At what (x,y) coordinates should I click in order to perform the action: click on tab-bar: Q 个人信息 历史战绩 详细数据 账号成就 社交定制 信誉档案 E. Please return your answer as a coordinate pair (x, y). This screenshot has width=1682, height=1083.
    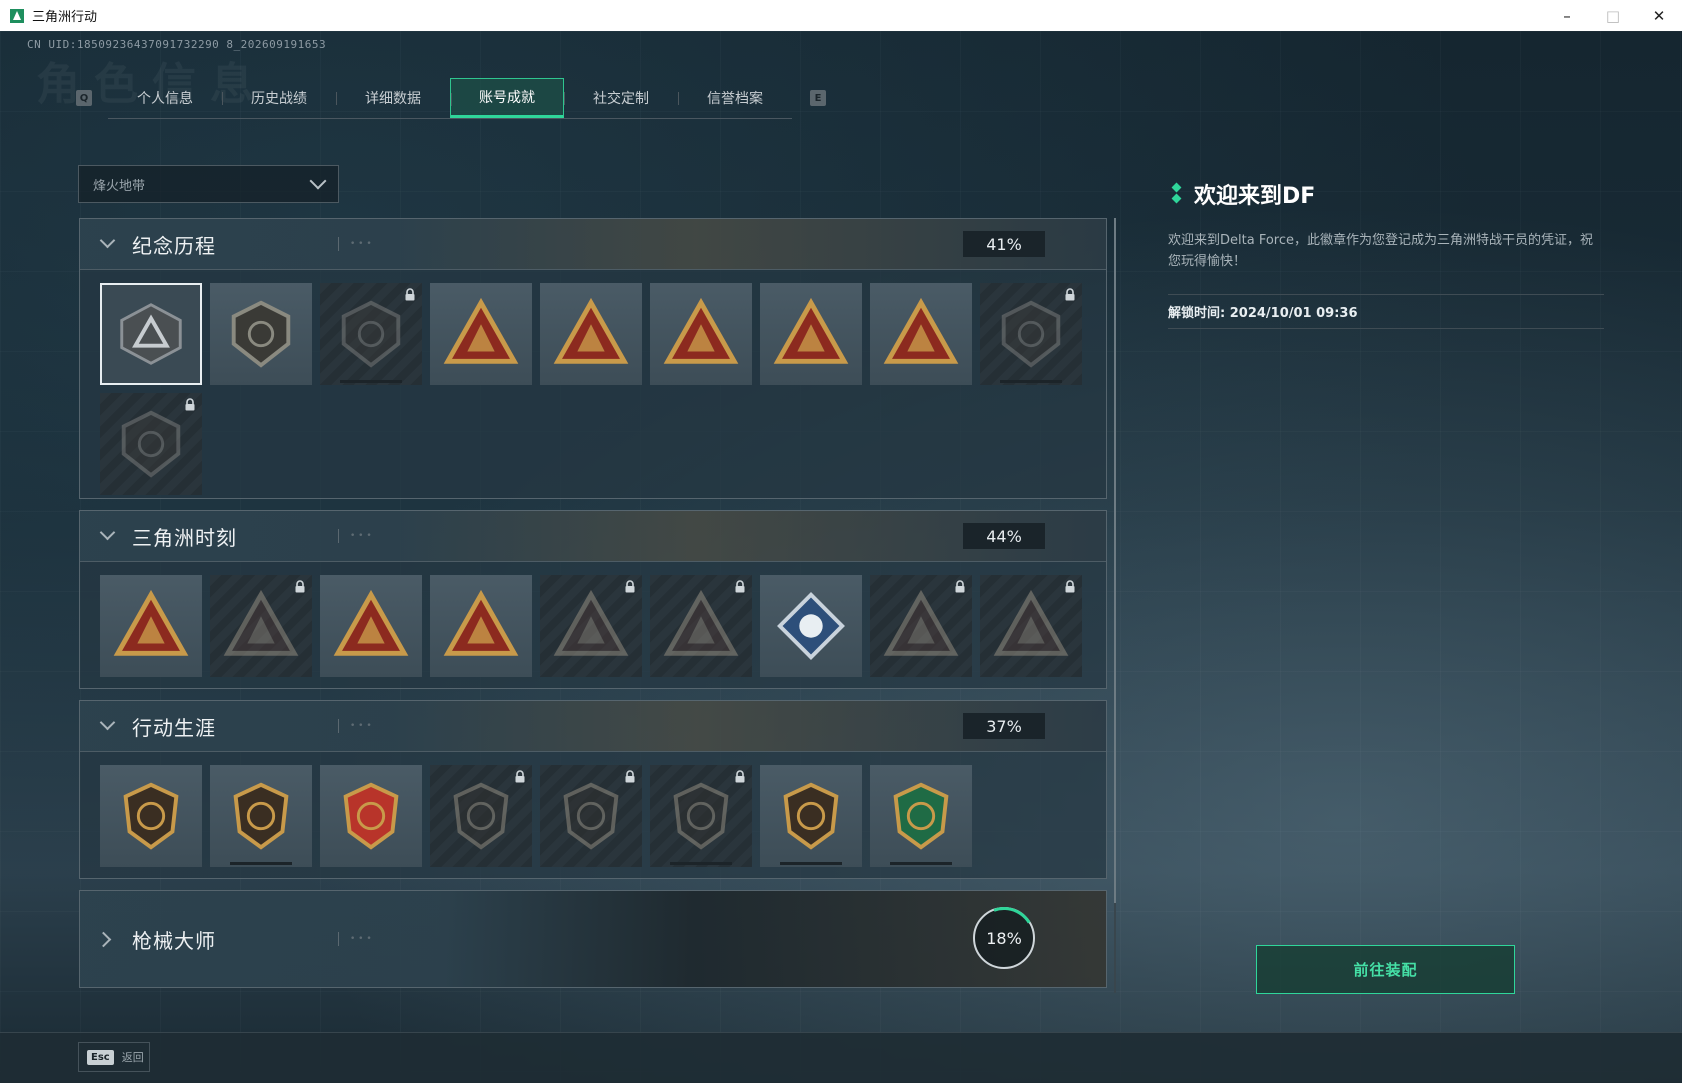
    Looking at the image, I should click on (451, 98).